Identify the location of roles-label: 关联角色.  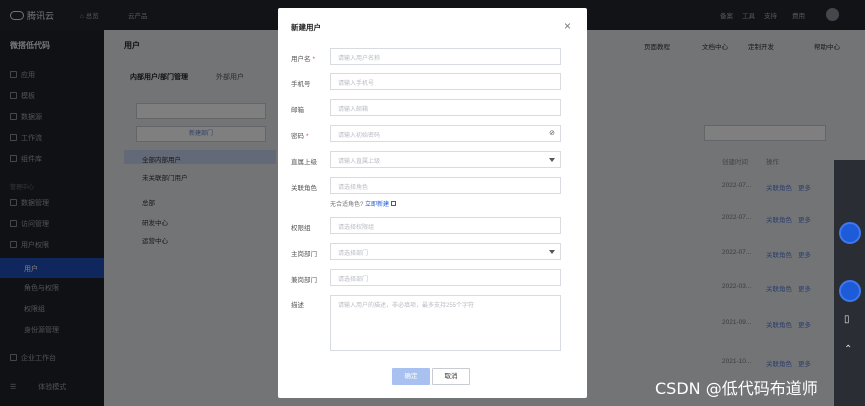
(304, 188).